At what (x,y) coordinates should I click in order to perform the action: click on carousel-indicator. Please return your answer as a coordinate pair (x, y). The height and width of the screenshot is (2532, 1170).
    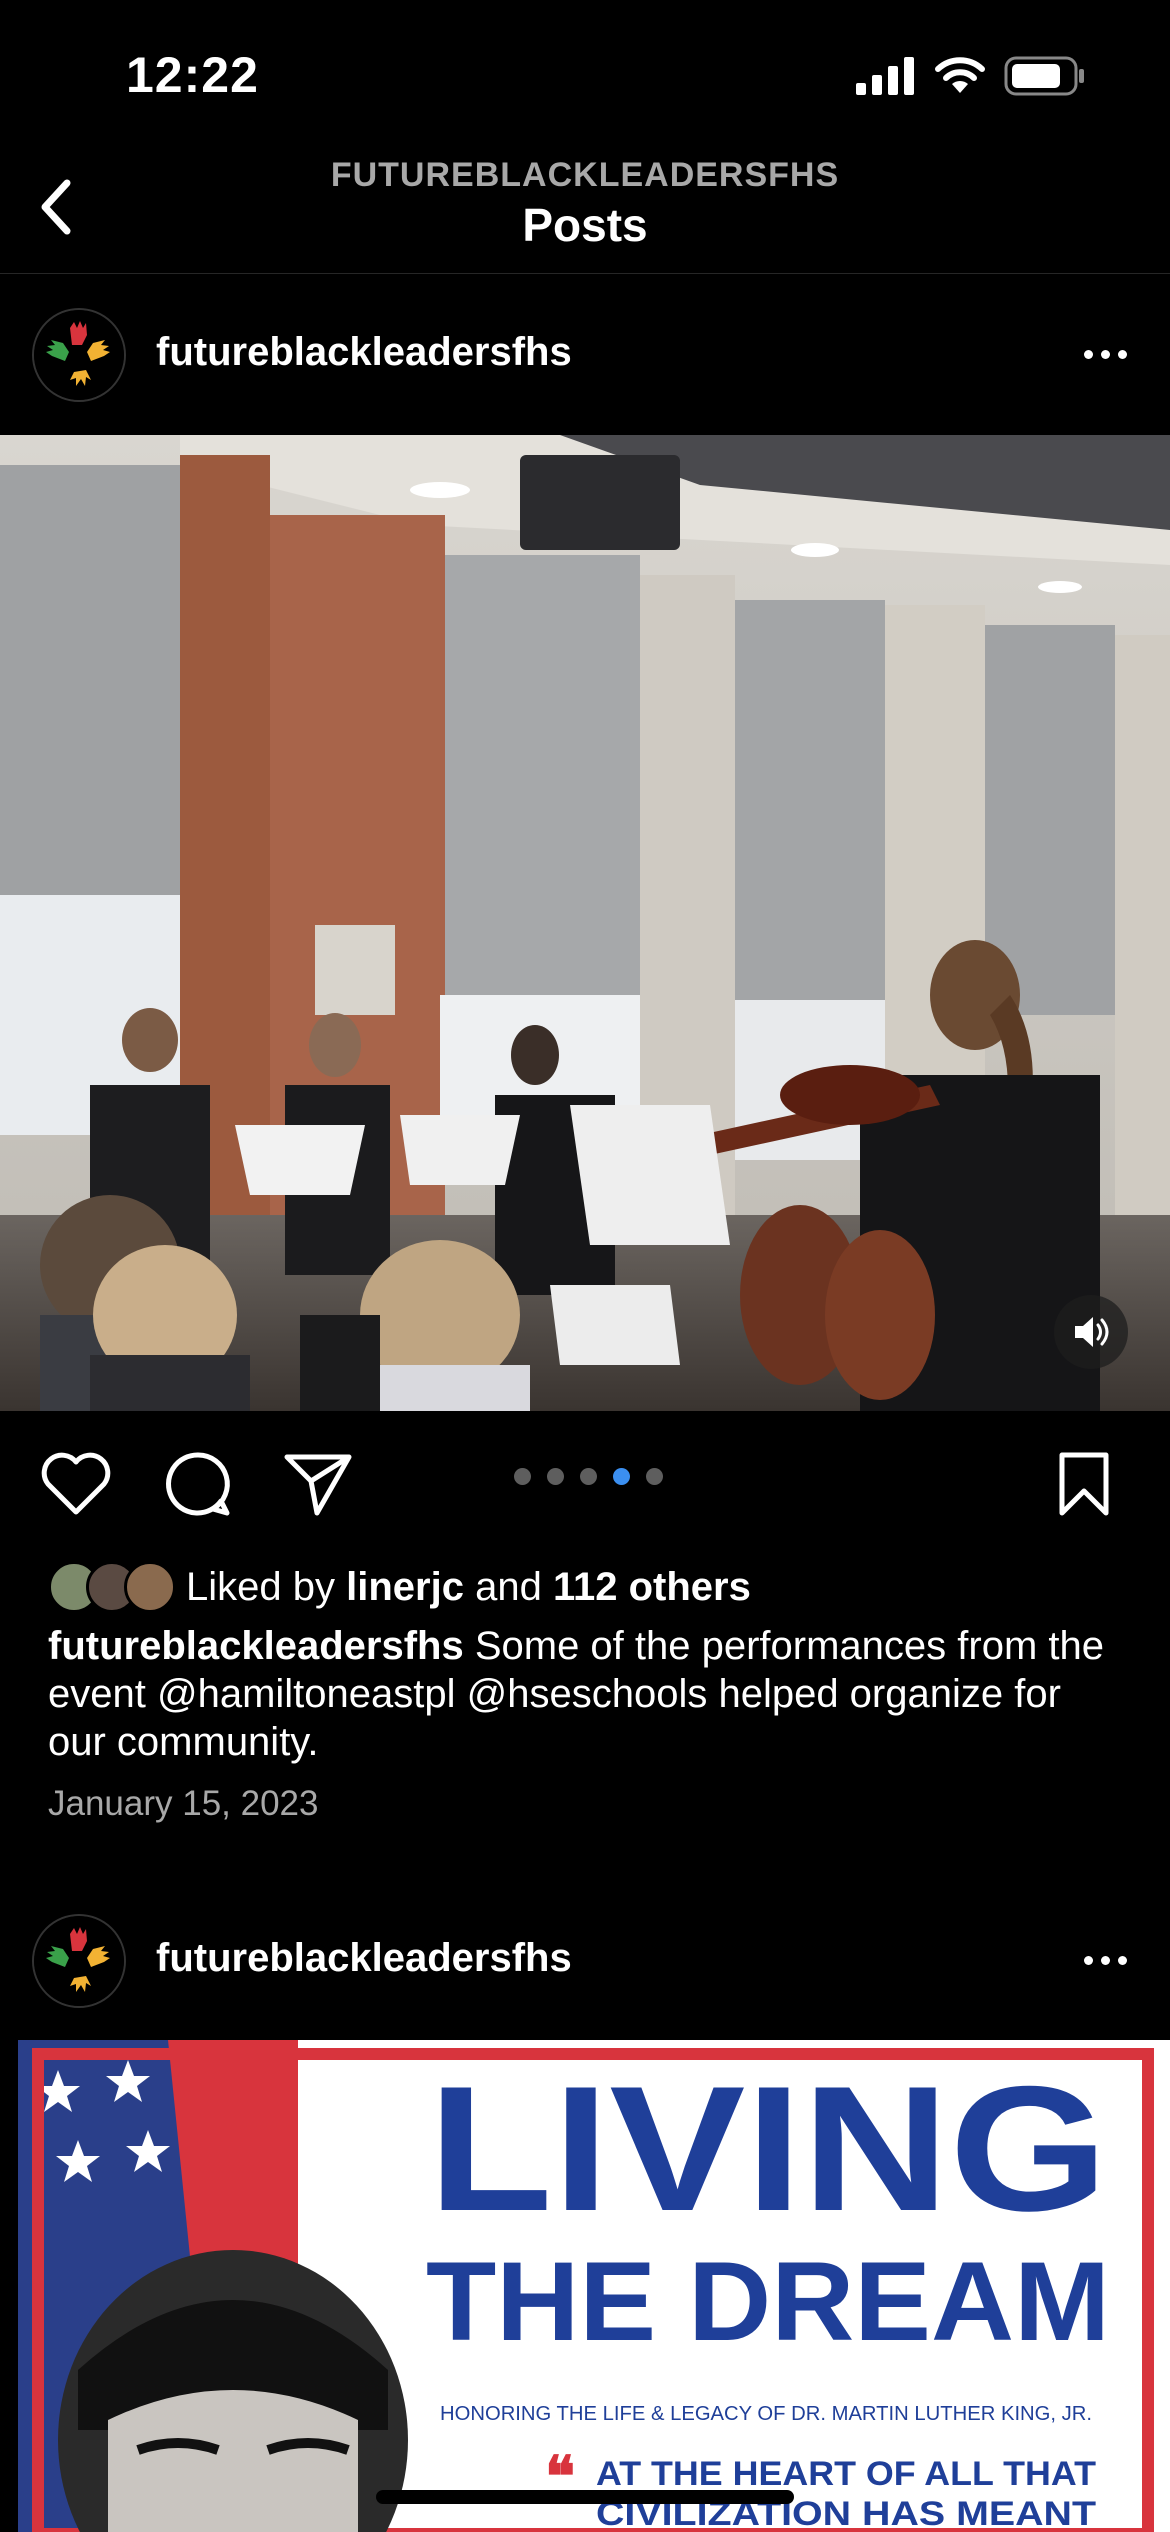
    Looking at the image, I should click on (588, 1476).